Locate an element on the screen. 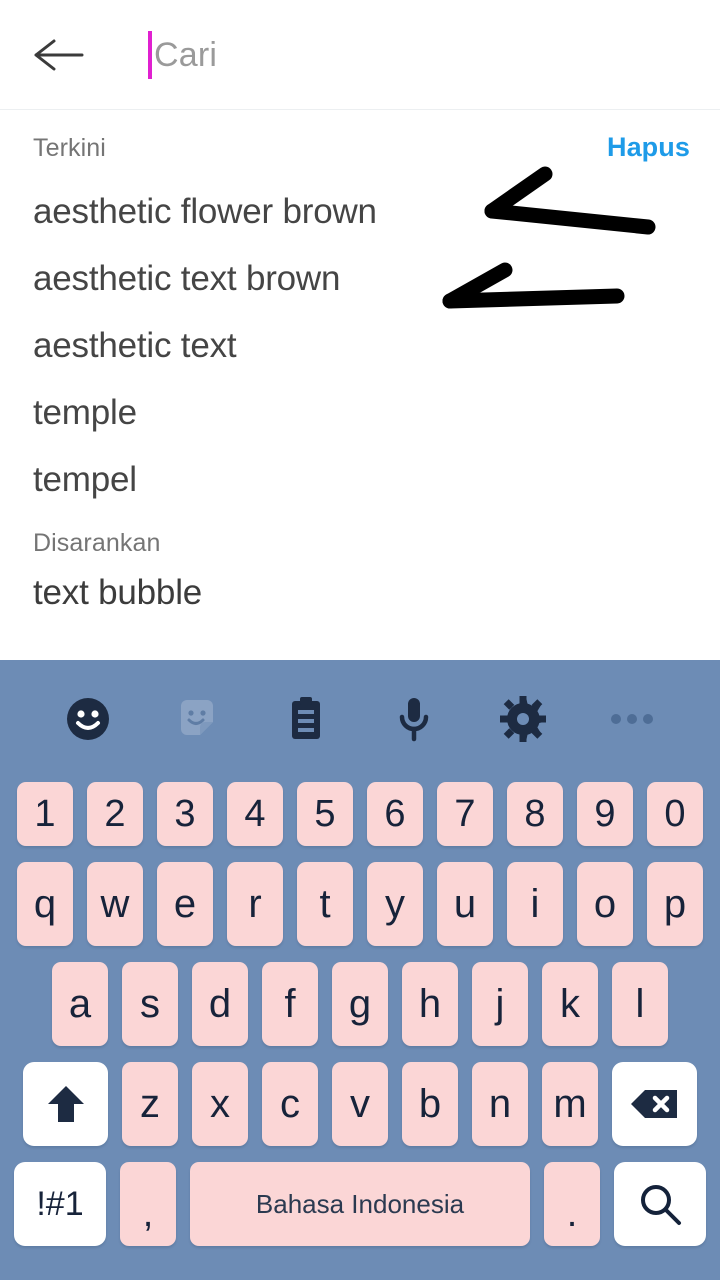  key-4: 4 is located at coordinates (255, 814).